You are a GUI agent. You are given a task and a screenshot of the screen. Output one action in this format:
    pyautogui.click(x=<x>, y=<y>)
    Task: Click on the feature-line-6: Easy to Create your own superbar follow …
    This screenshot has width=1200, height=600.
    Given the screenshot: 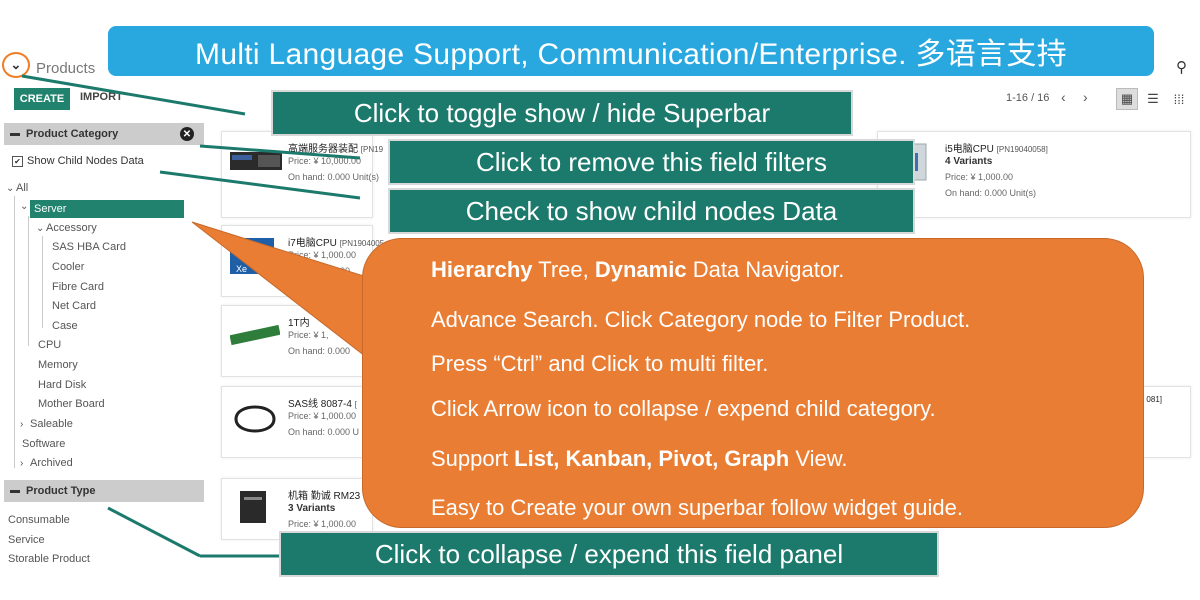 What is the action you would take?
    pyautogui.click(x=697, y=507)
    